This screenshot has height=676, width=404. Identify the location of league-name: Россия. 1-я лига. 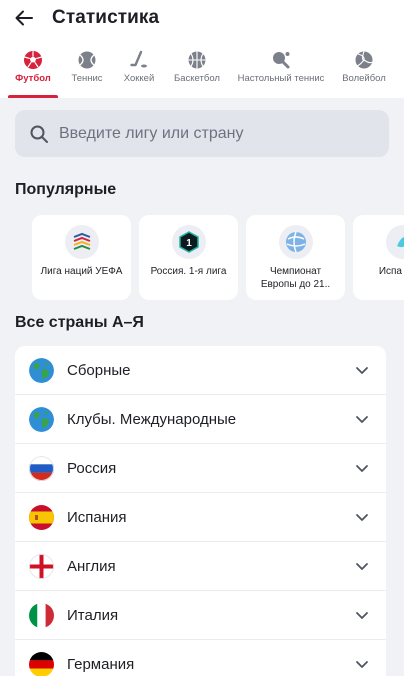
(188, 271).